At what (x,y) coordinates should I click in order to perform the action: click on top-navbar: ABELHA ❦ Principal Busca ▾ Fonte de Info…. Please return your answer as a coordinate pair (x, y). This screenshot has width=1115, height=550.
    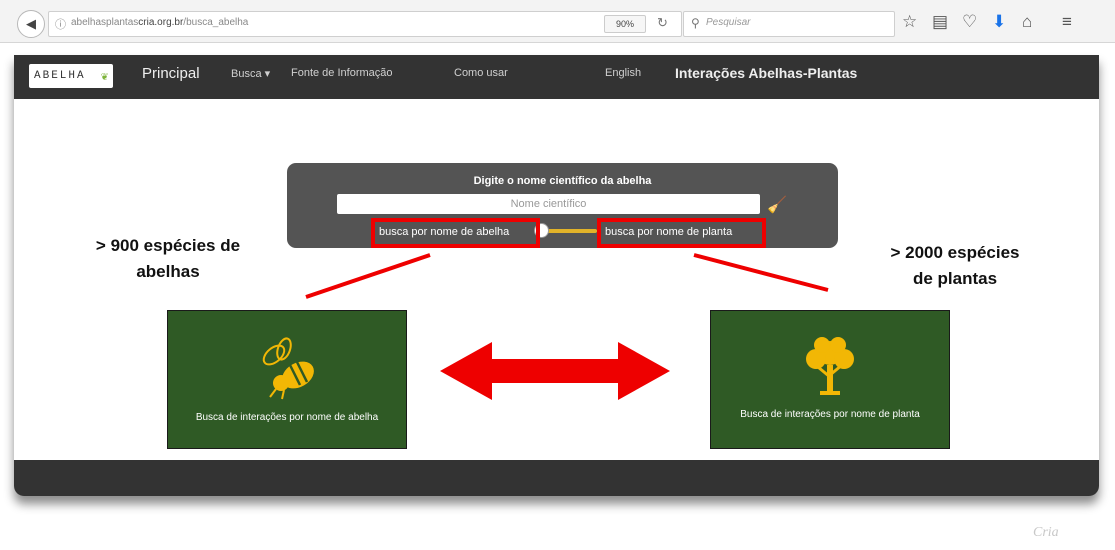
    Looking at the image, I should click on (556, 77).